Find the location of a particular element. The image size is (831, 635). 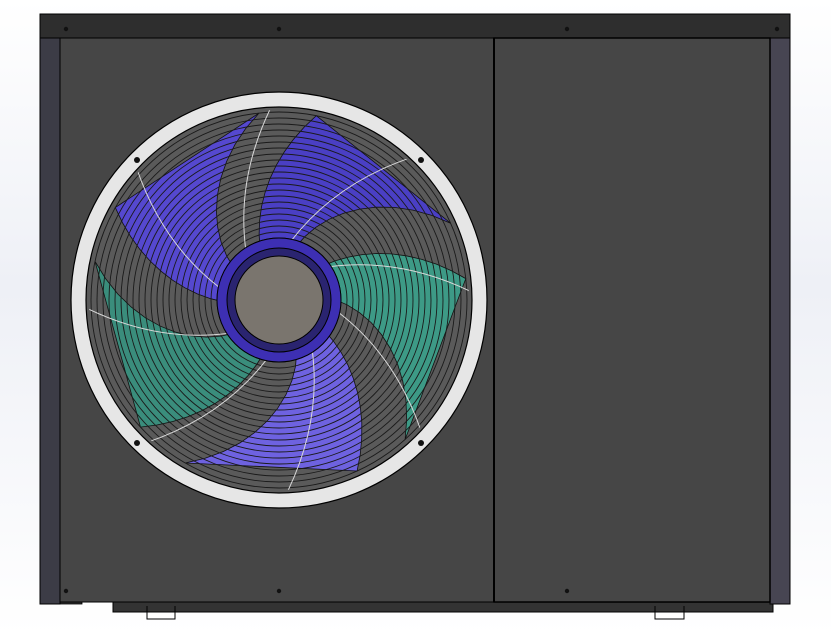

right-corner-post is located at coordinates (780, 317).